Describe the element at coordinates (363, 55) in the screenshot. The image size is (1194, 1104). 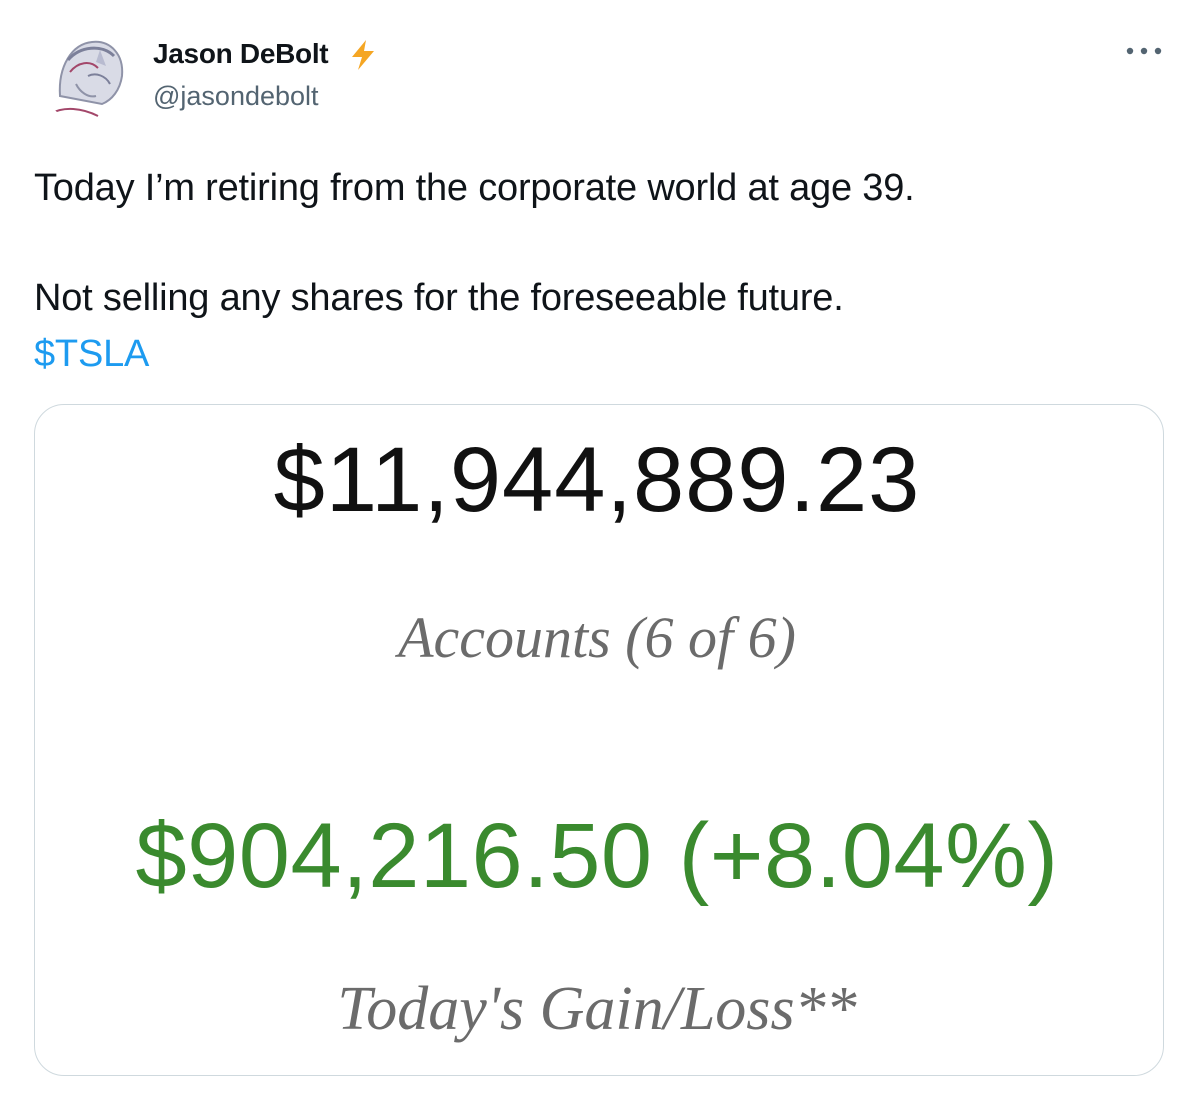
I see `lightning-bolt-icon` at that location.